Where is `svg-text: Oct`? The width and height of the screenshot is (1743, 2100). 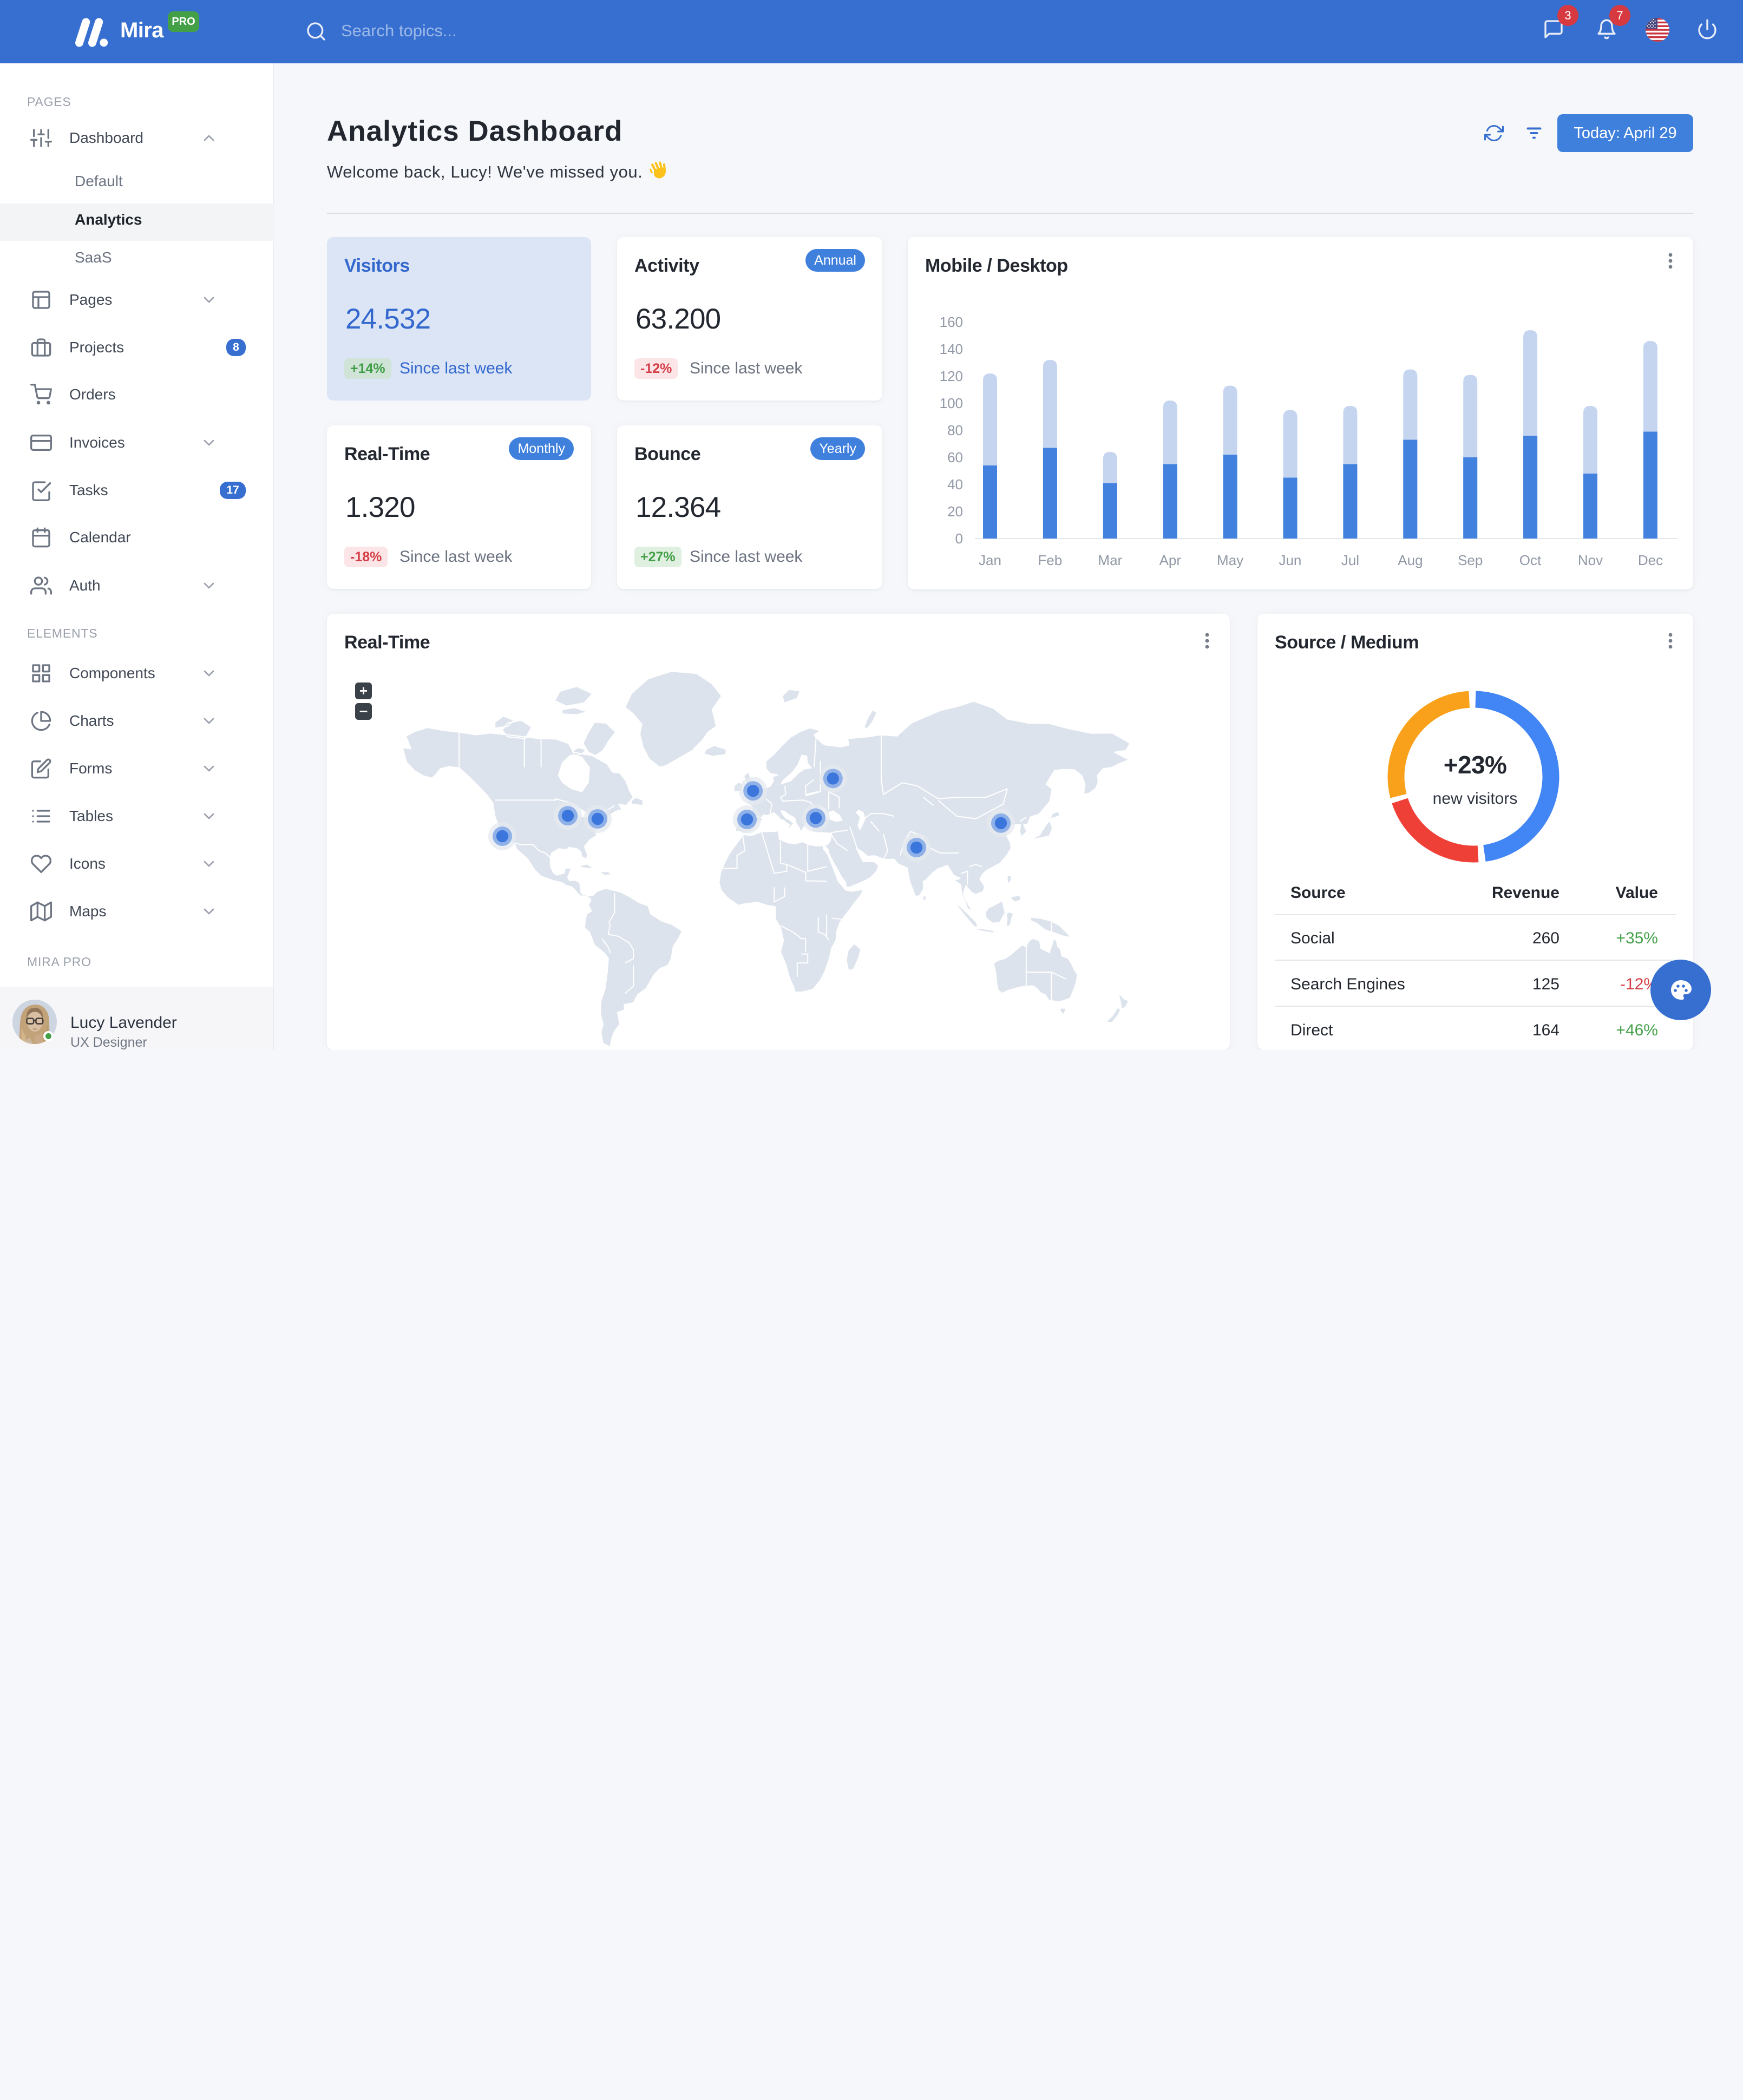 svg-text: Oct is located at coordinates (1530, 560).